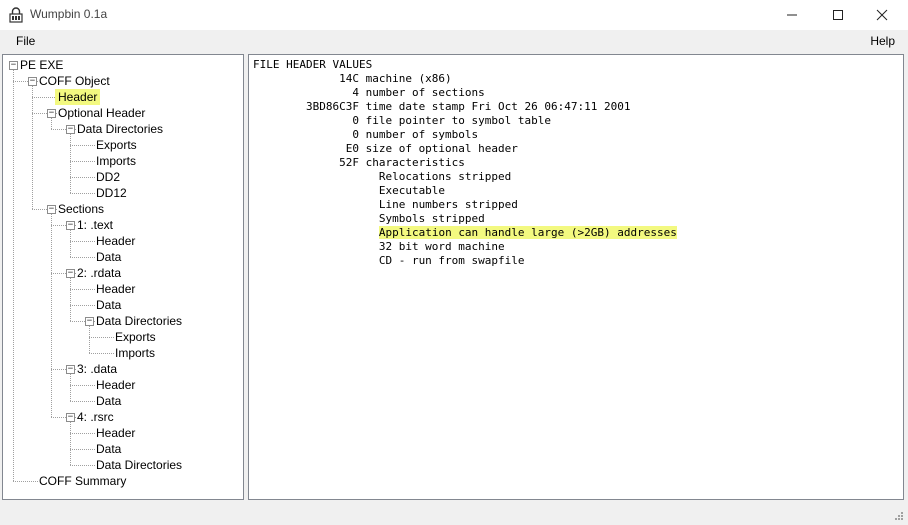  What do you see at coordinates (41, 65) in the screenshot?
I see `tree-node: PE EXE` at bounding box center [41, 65].